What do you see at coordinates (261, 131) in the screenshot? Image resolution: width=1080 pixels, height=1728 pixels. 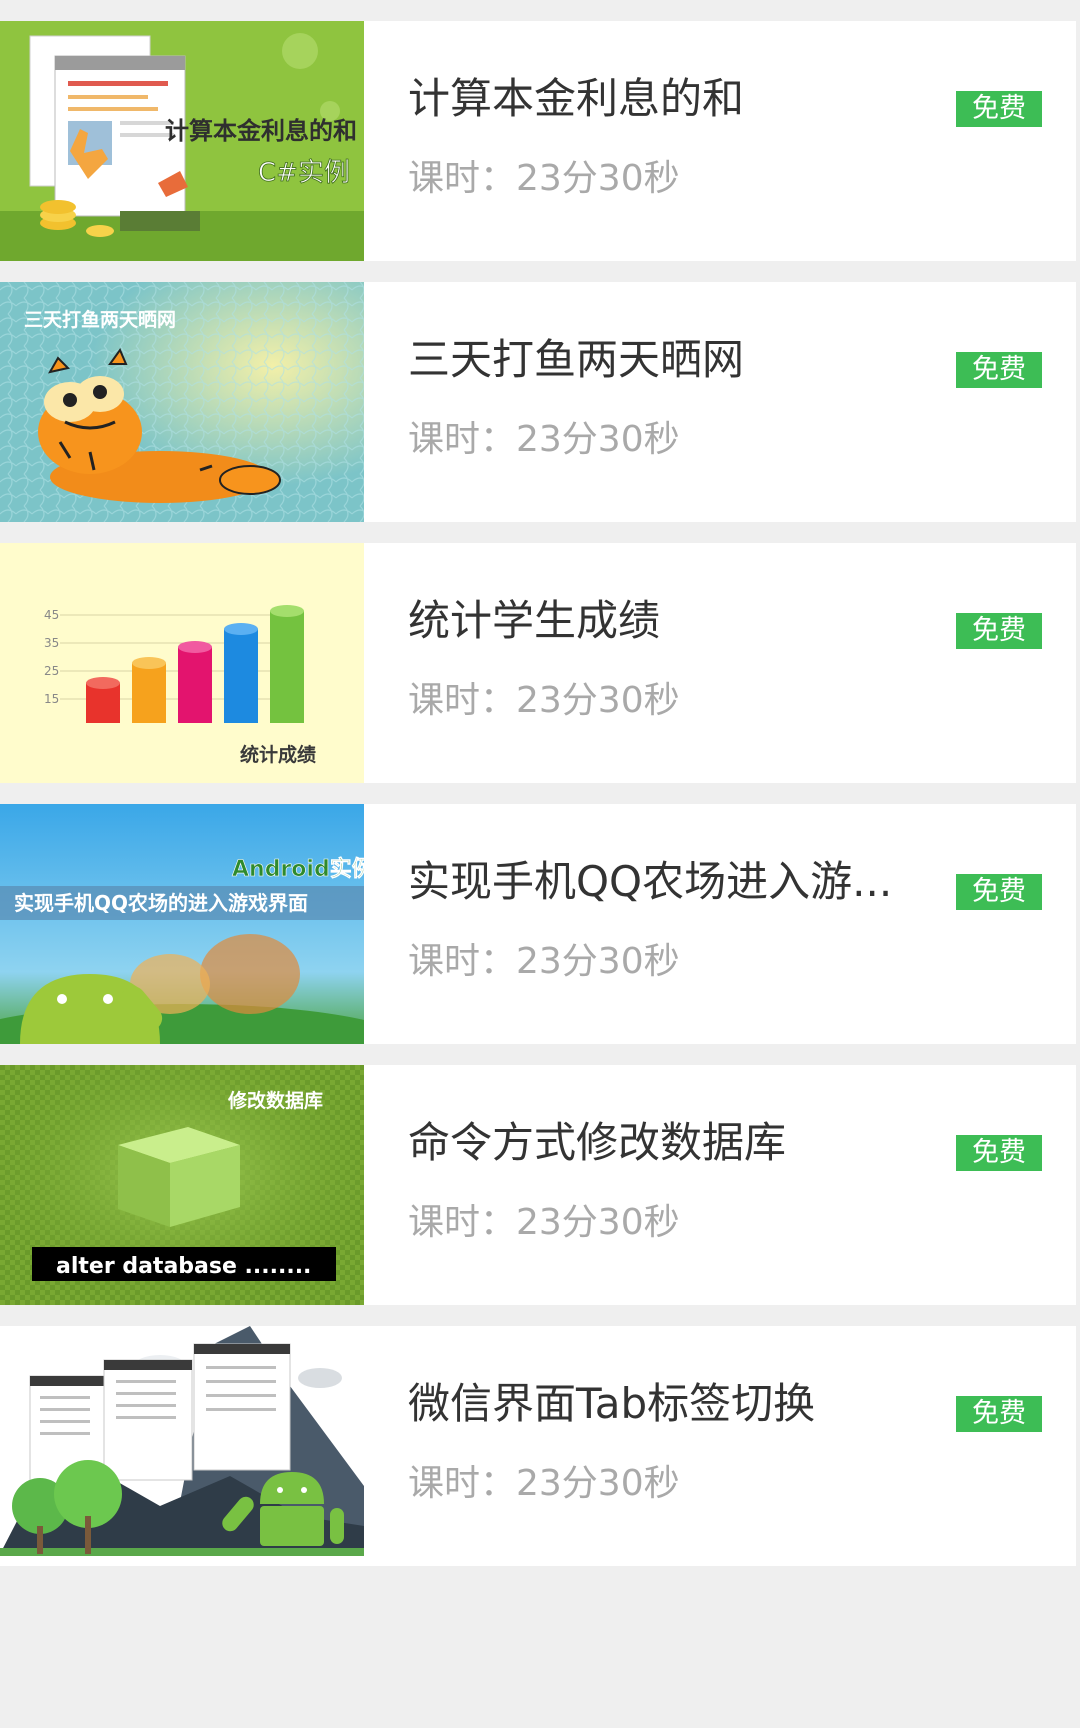 I see `thumbnail-caption: 计算本金利息的和` at bounding box center [261, 131].